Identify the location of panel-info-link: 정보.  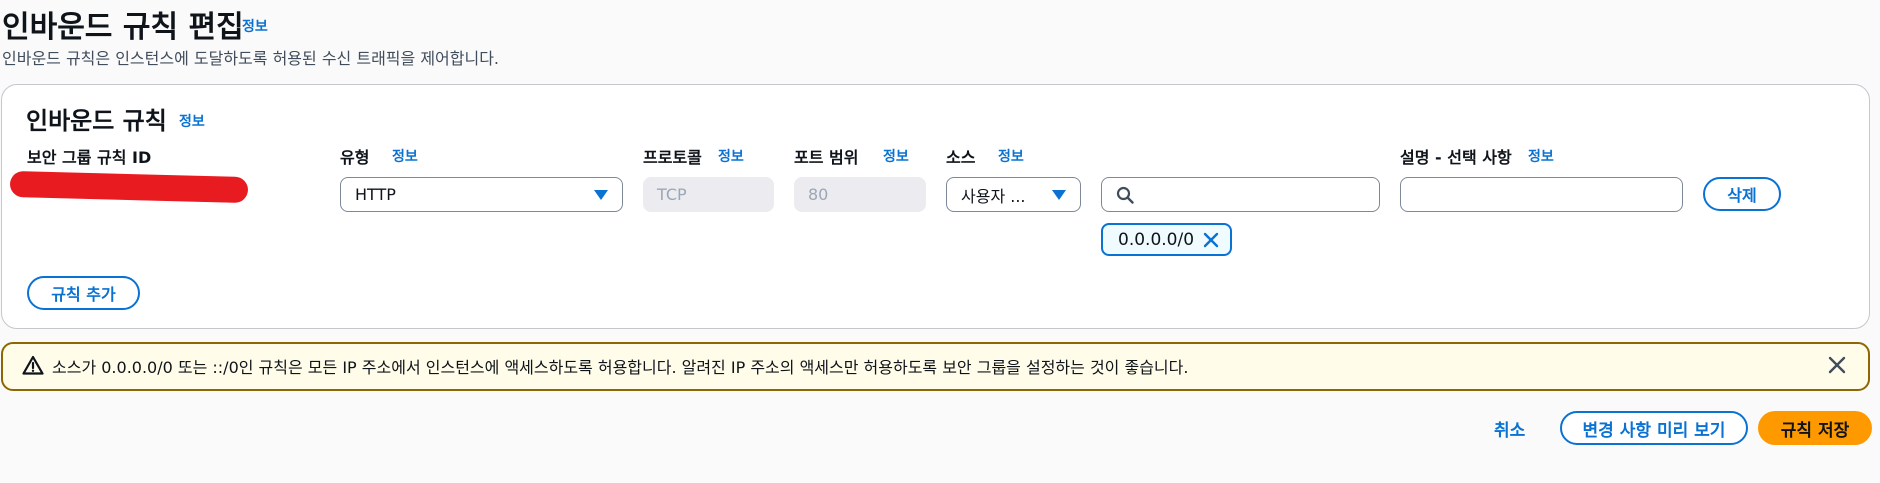
(192, 121).